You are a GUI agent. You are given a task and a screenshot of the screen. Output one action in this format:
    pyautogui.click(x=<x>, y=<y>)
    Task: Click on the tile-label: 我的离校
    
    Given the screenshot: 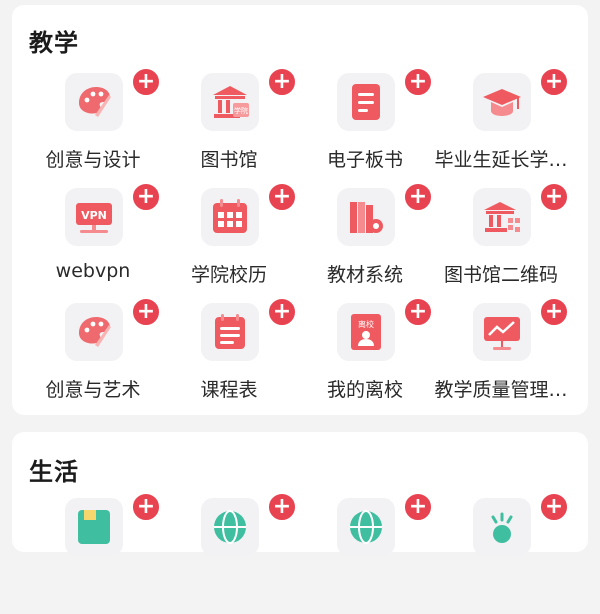 What is the action you would take?
    pyautogui.click(x=364, y=390)
    